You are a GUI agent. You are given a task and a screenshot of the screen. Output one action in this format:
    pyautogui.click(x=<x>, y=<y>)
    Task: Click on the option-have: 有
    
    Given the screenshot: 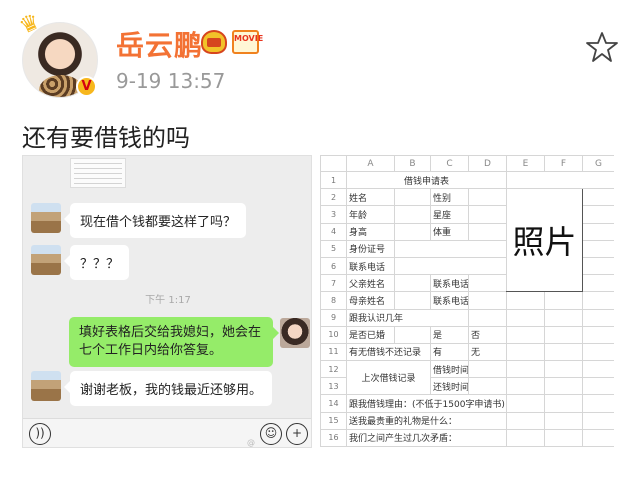 What is the action you would take?
    pyautogui.click(x=449, y=352)
    